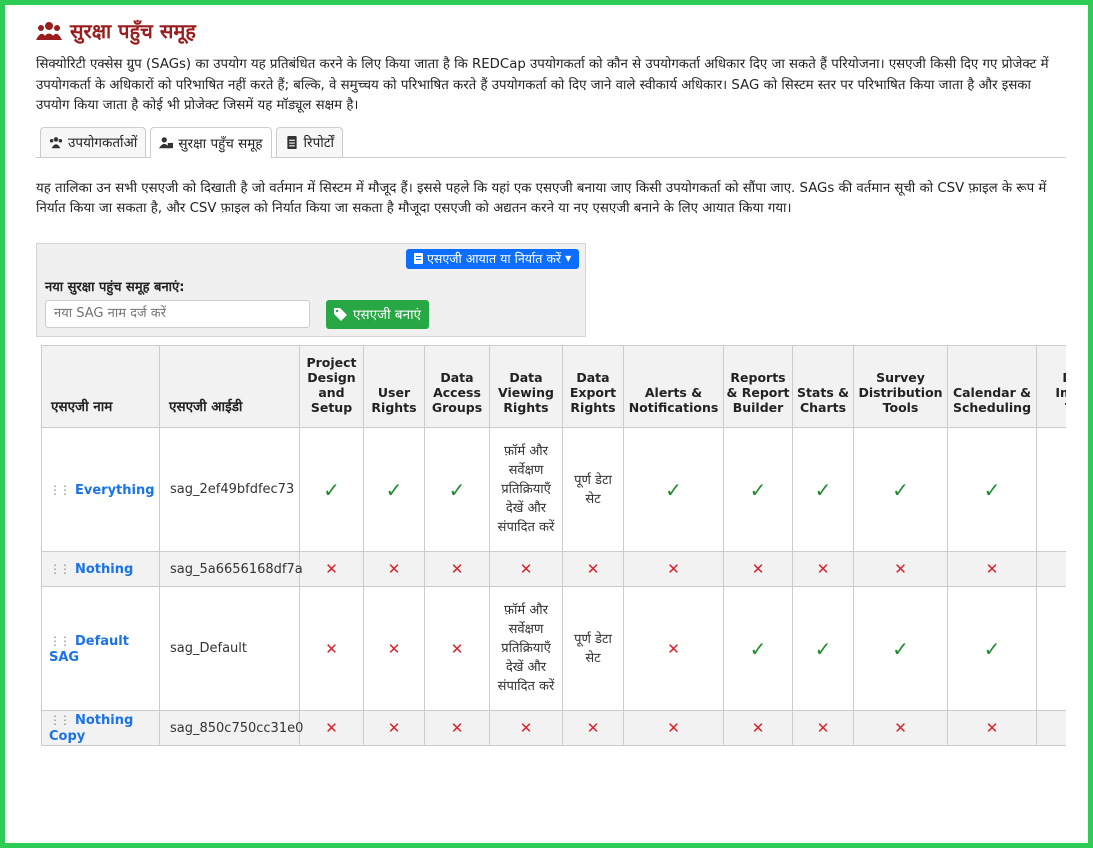 The width and height of the screenshot is (1093, 848). Describe the element at coordinates (378, 314) in the screenshot. I see `create-sag-button: एसएजी बनाएं` at that location.